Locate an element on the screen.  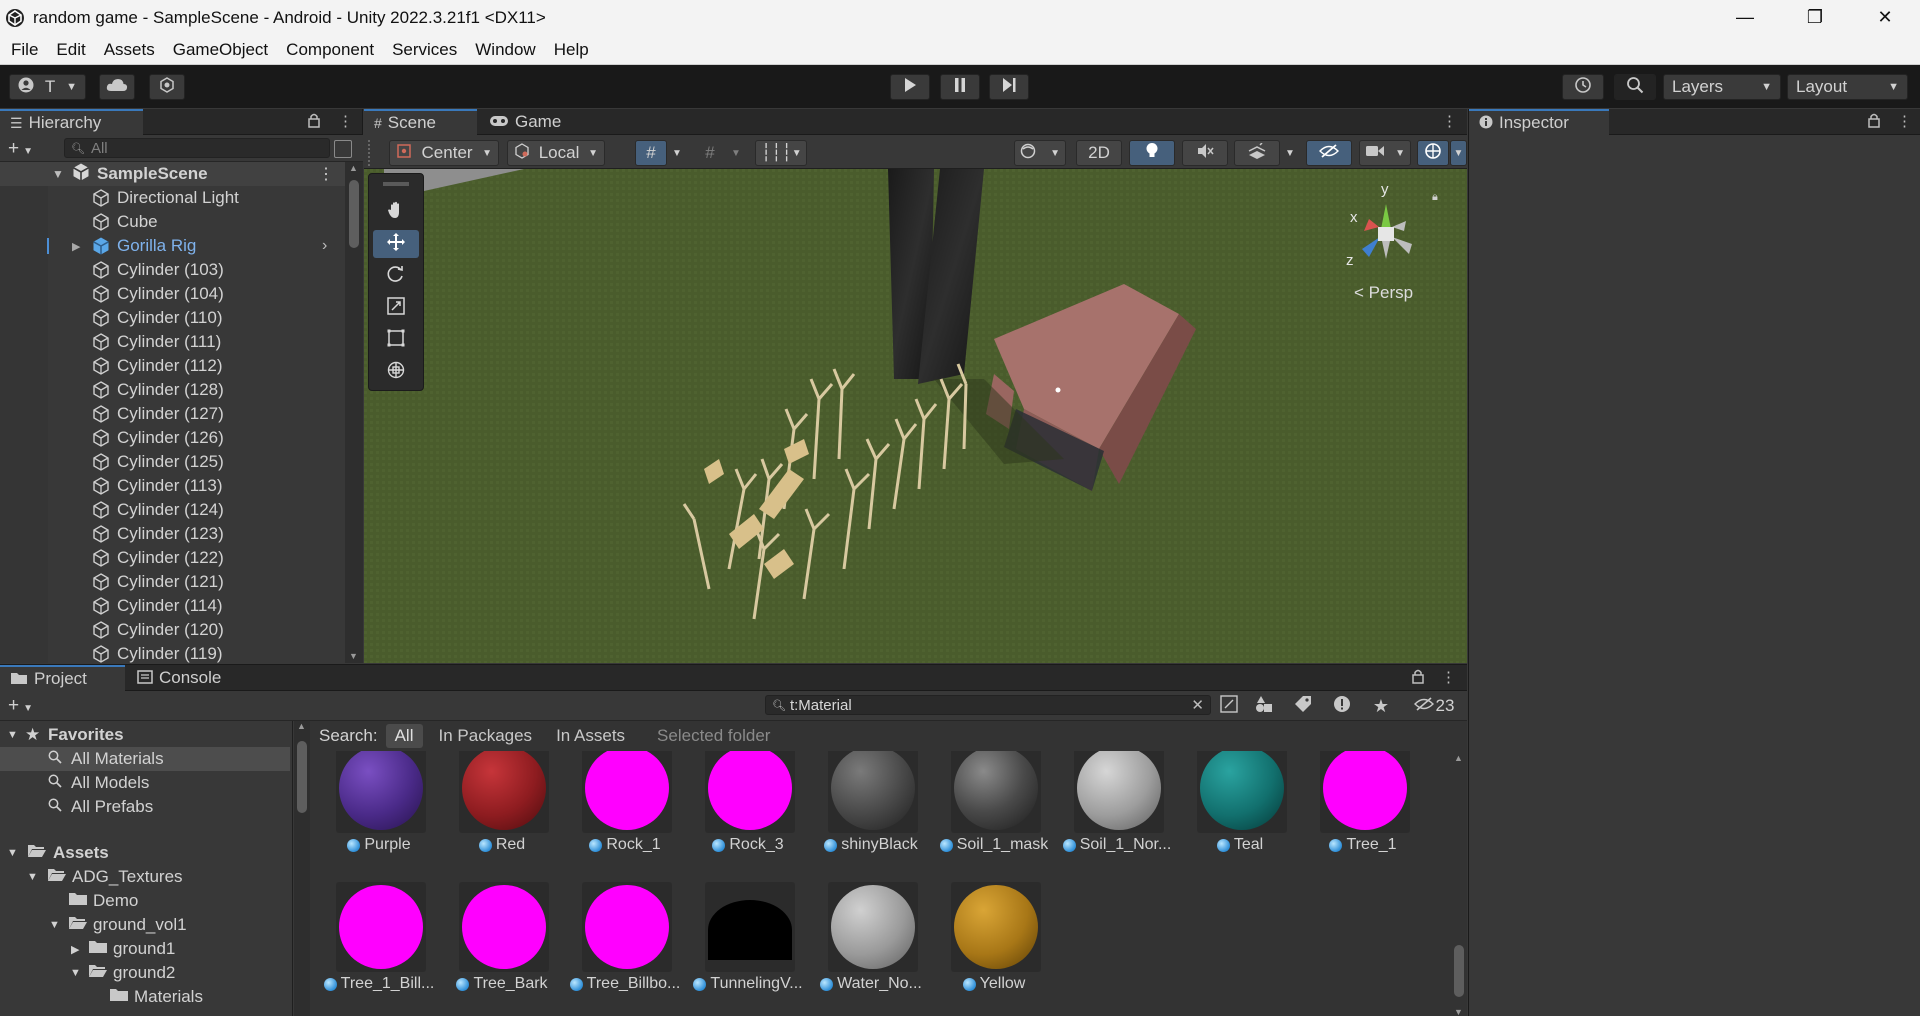
rect-tool-button is located at coordinates (396, 340).